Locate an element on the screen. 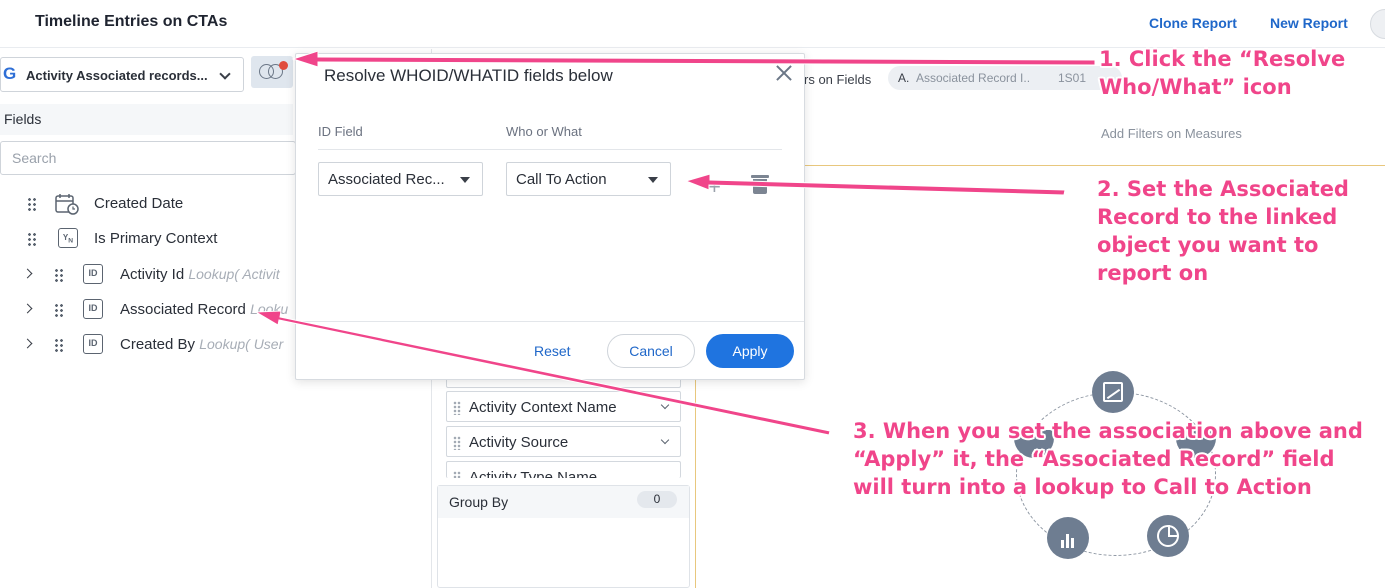 The image size is (1385, 588). new-report-button: New Report is located at coordinates (1309, 23).